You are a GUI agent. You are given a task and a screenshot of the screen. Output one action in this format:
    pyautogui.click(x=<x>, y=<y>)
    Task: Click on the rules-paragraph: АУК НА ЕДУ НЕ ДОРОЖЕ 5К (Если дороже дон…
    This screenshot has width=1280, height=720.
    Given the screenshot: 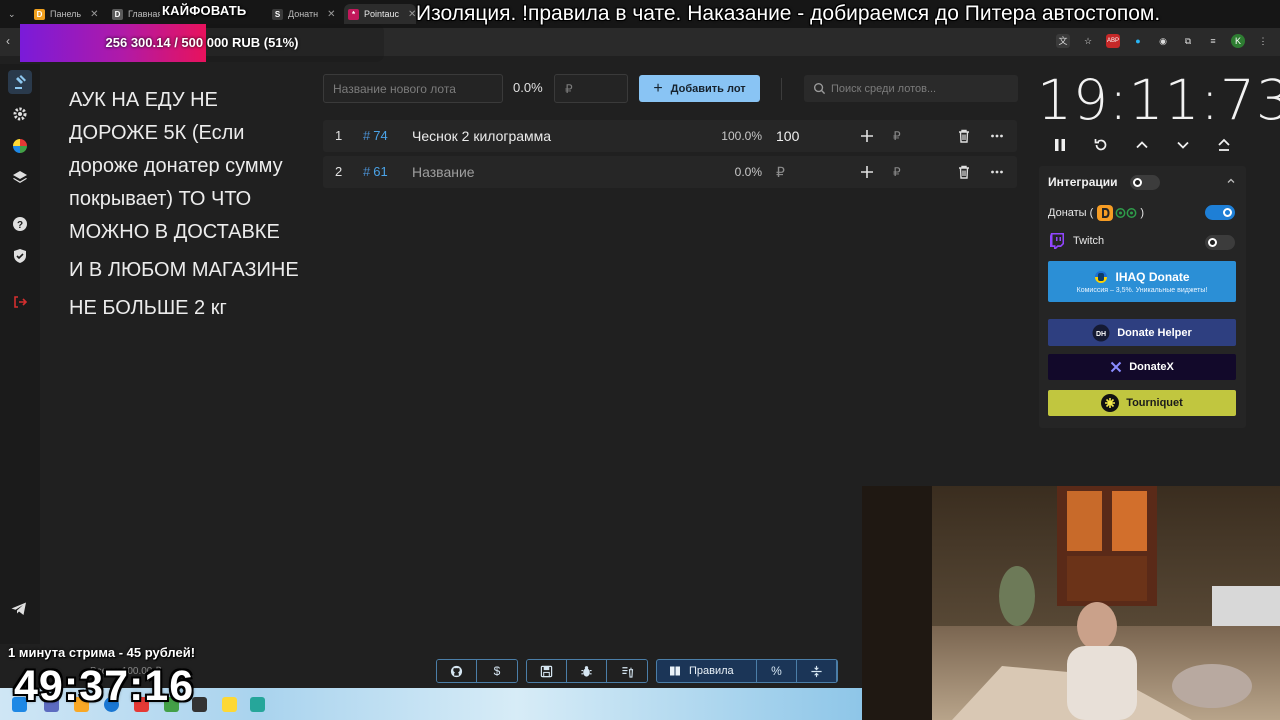 What is the action you would take?
    pyautogui.click(x=176, y=166)
    